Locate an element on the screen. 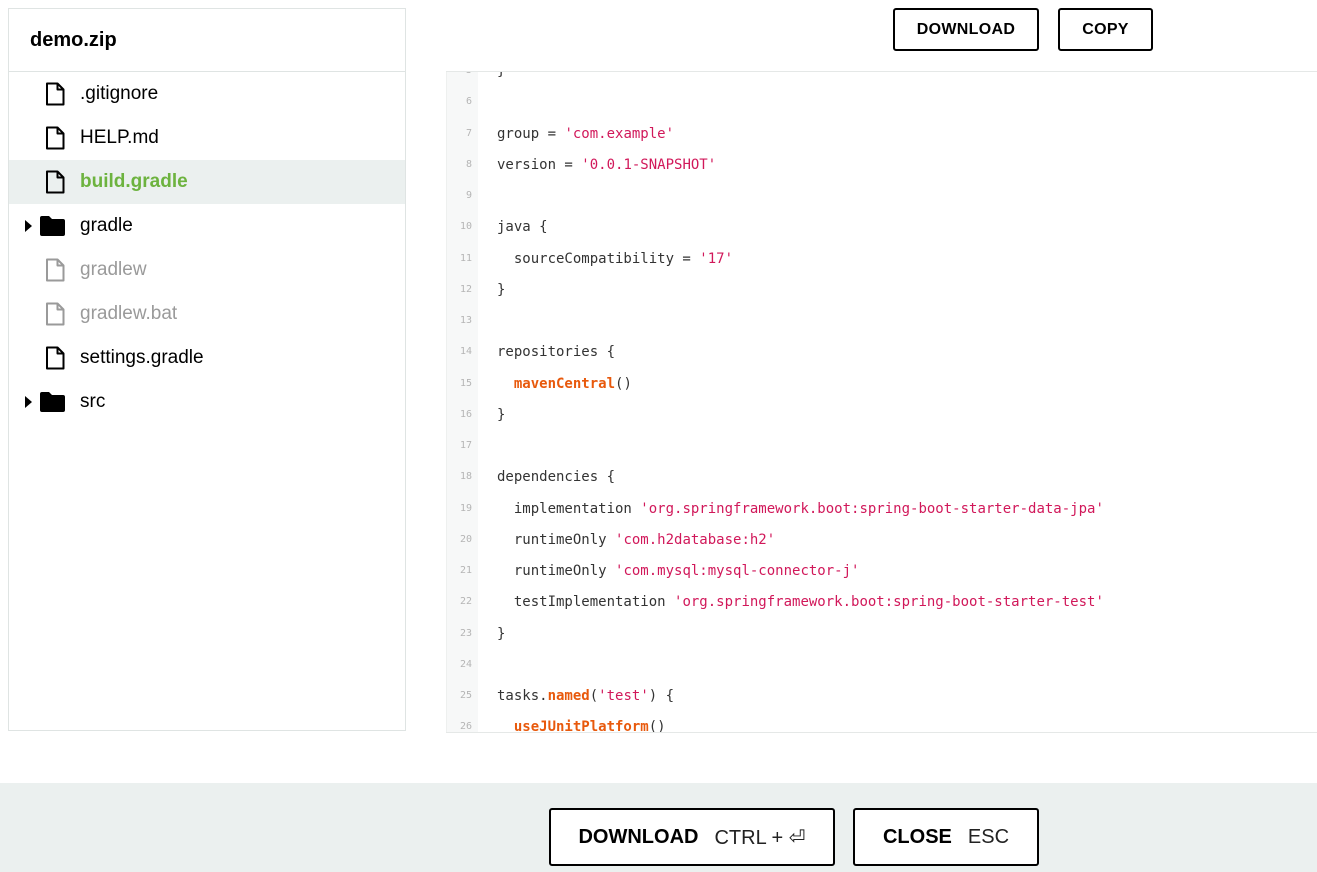 The width and height of the screenshot is (1317, 872). function-token: named is located at coordinates (568, 696).